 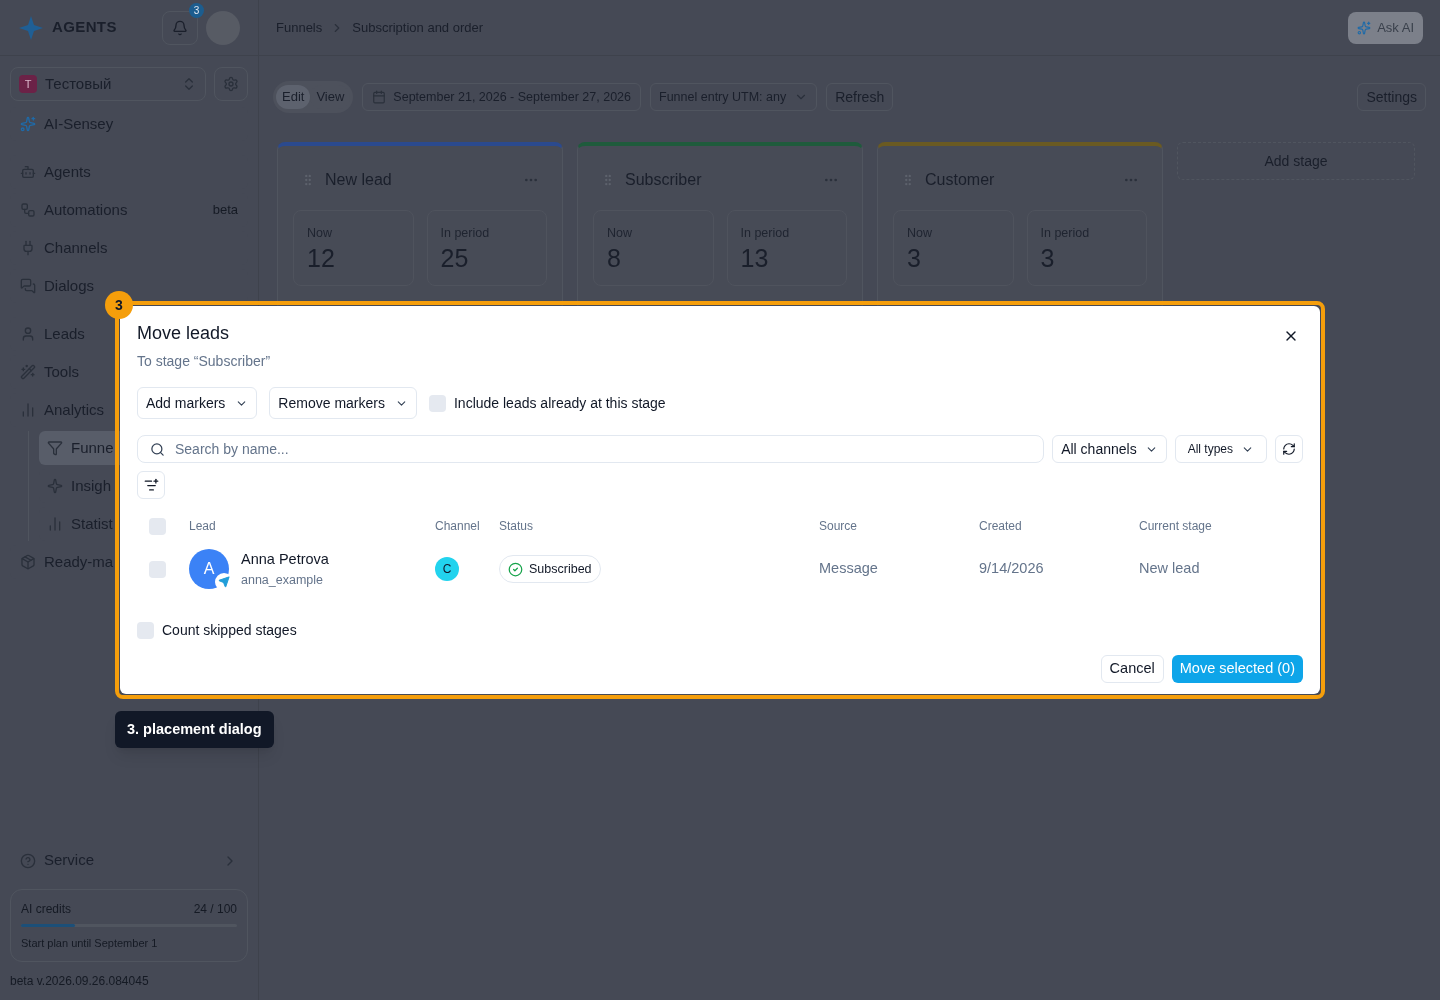 I want to click on lead-username: anna_example, so click(x=282, y=580).